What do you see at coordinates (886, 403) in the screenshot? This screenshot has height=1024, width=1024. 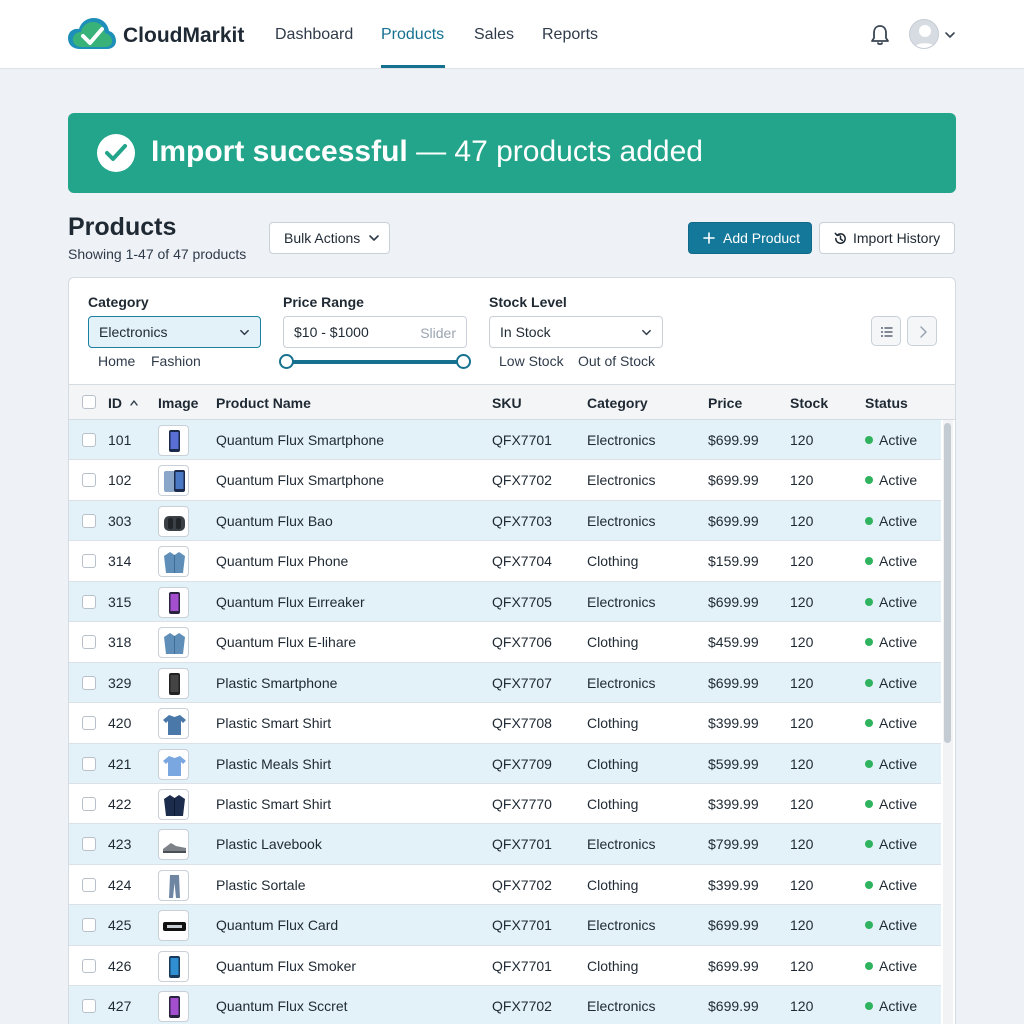 I see `column-header-status: Status` at bounding box center [886, 403].